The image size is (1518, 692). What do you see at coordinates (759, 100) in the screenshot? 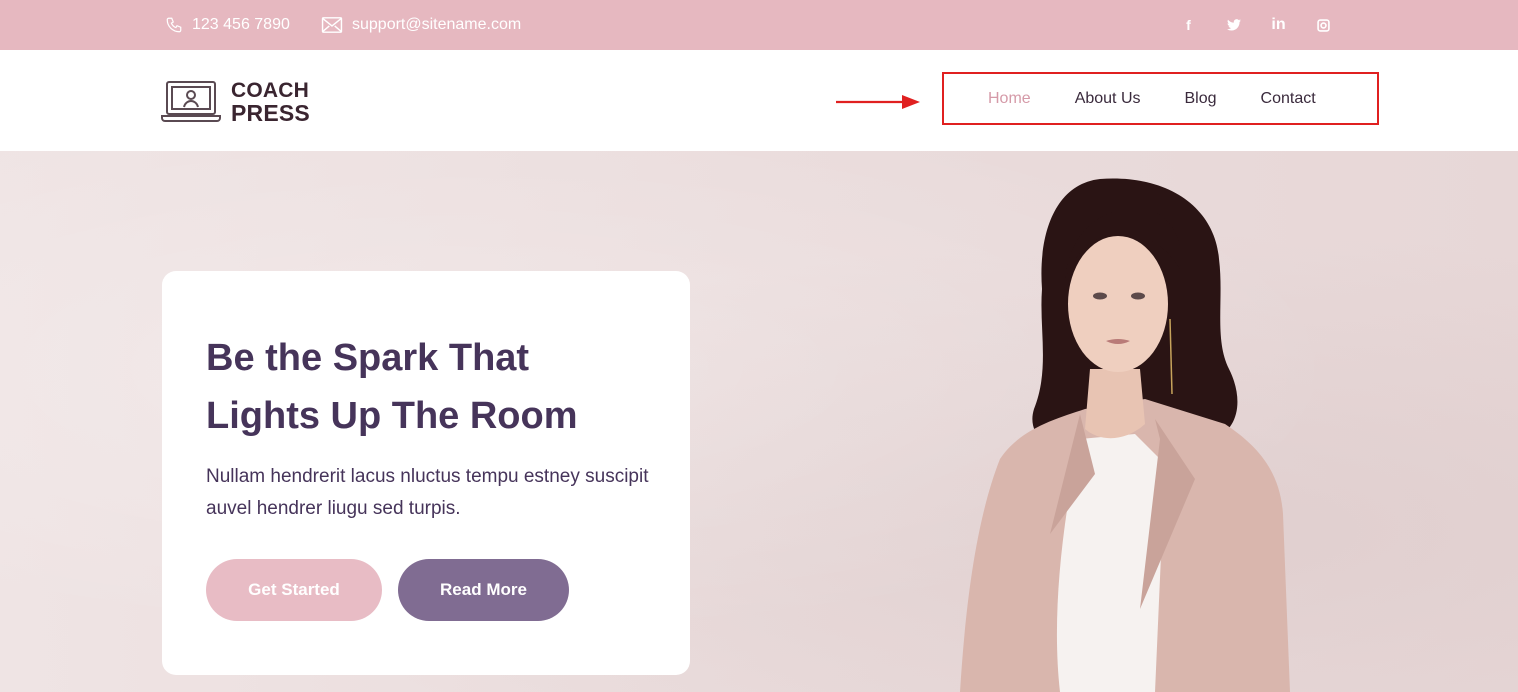
I see `site-header: COACH PRESS Home About Us Blog Contact` at bounding box center [759, 100].